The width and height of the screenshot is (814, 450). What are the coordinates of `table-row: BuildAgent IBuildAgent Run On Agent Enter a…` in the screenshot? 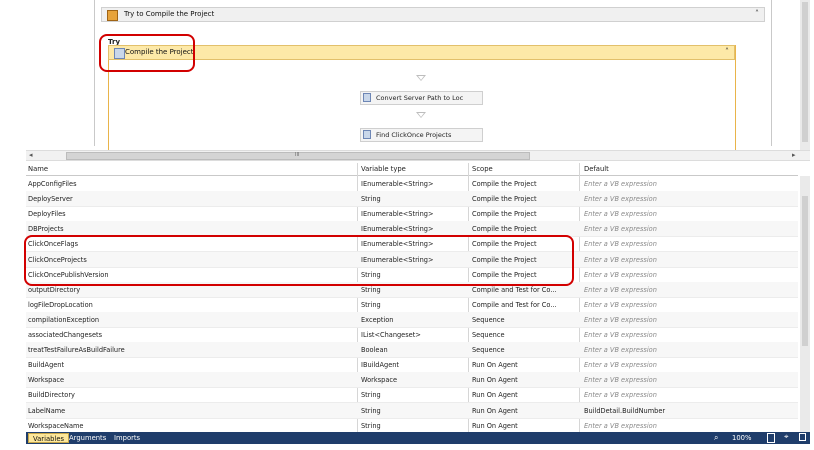 It's located at (412, 365).